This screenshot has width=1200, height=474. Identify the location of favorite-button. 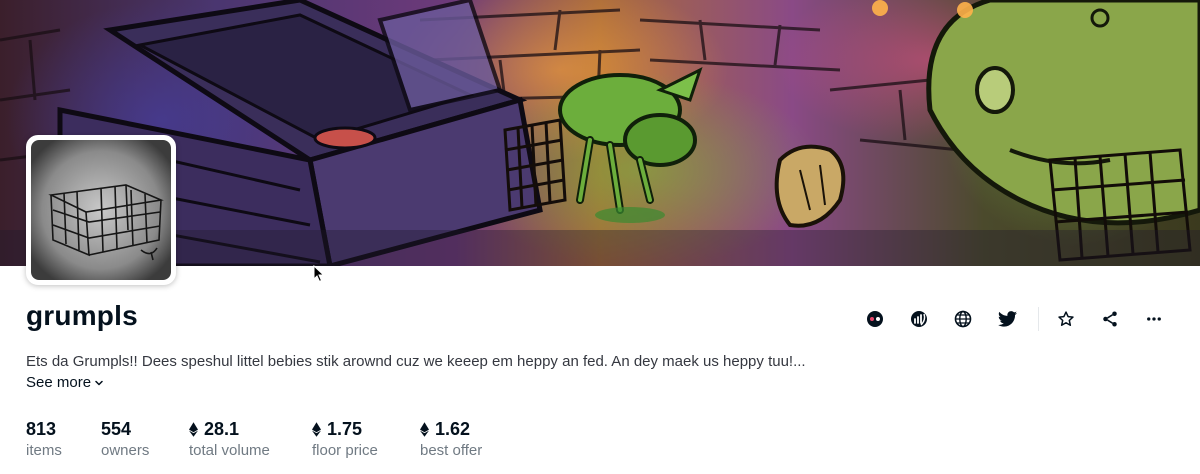
(1066, 319).